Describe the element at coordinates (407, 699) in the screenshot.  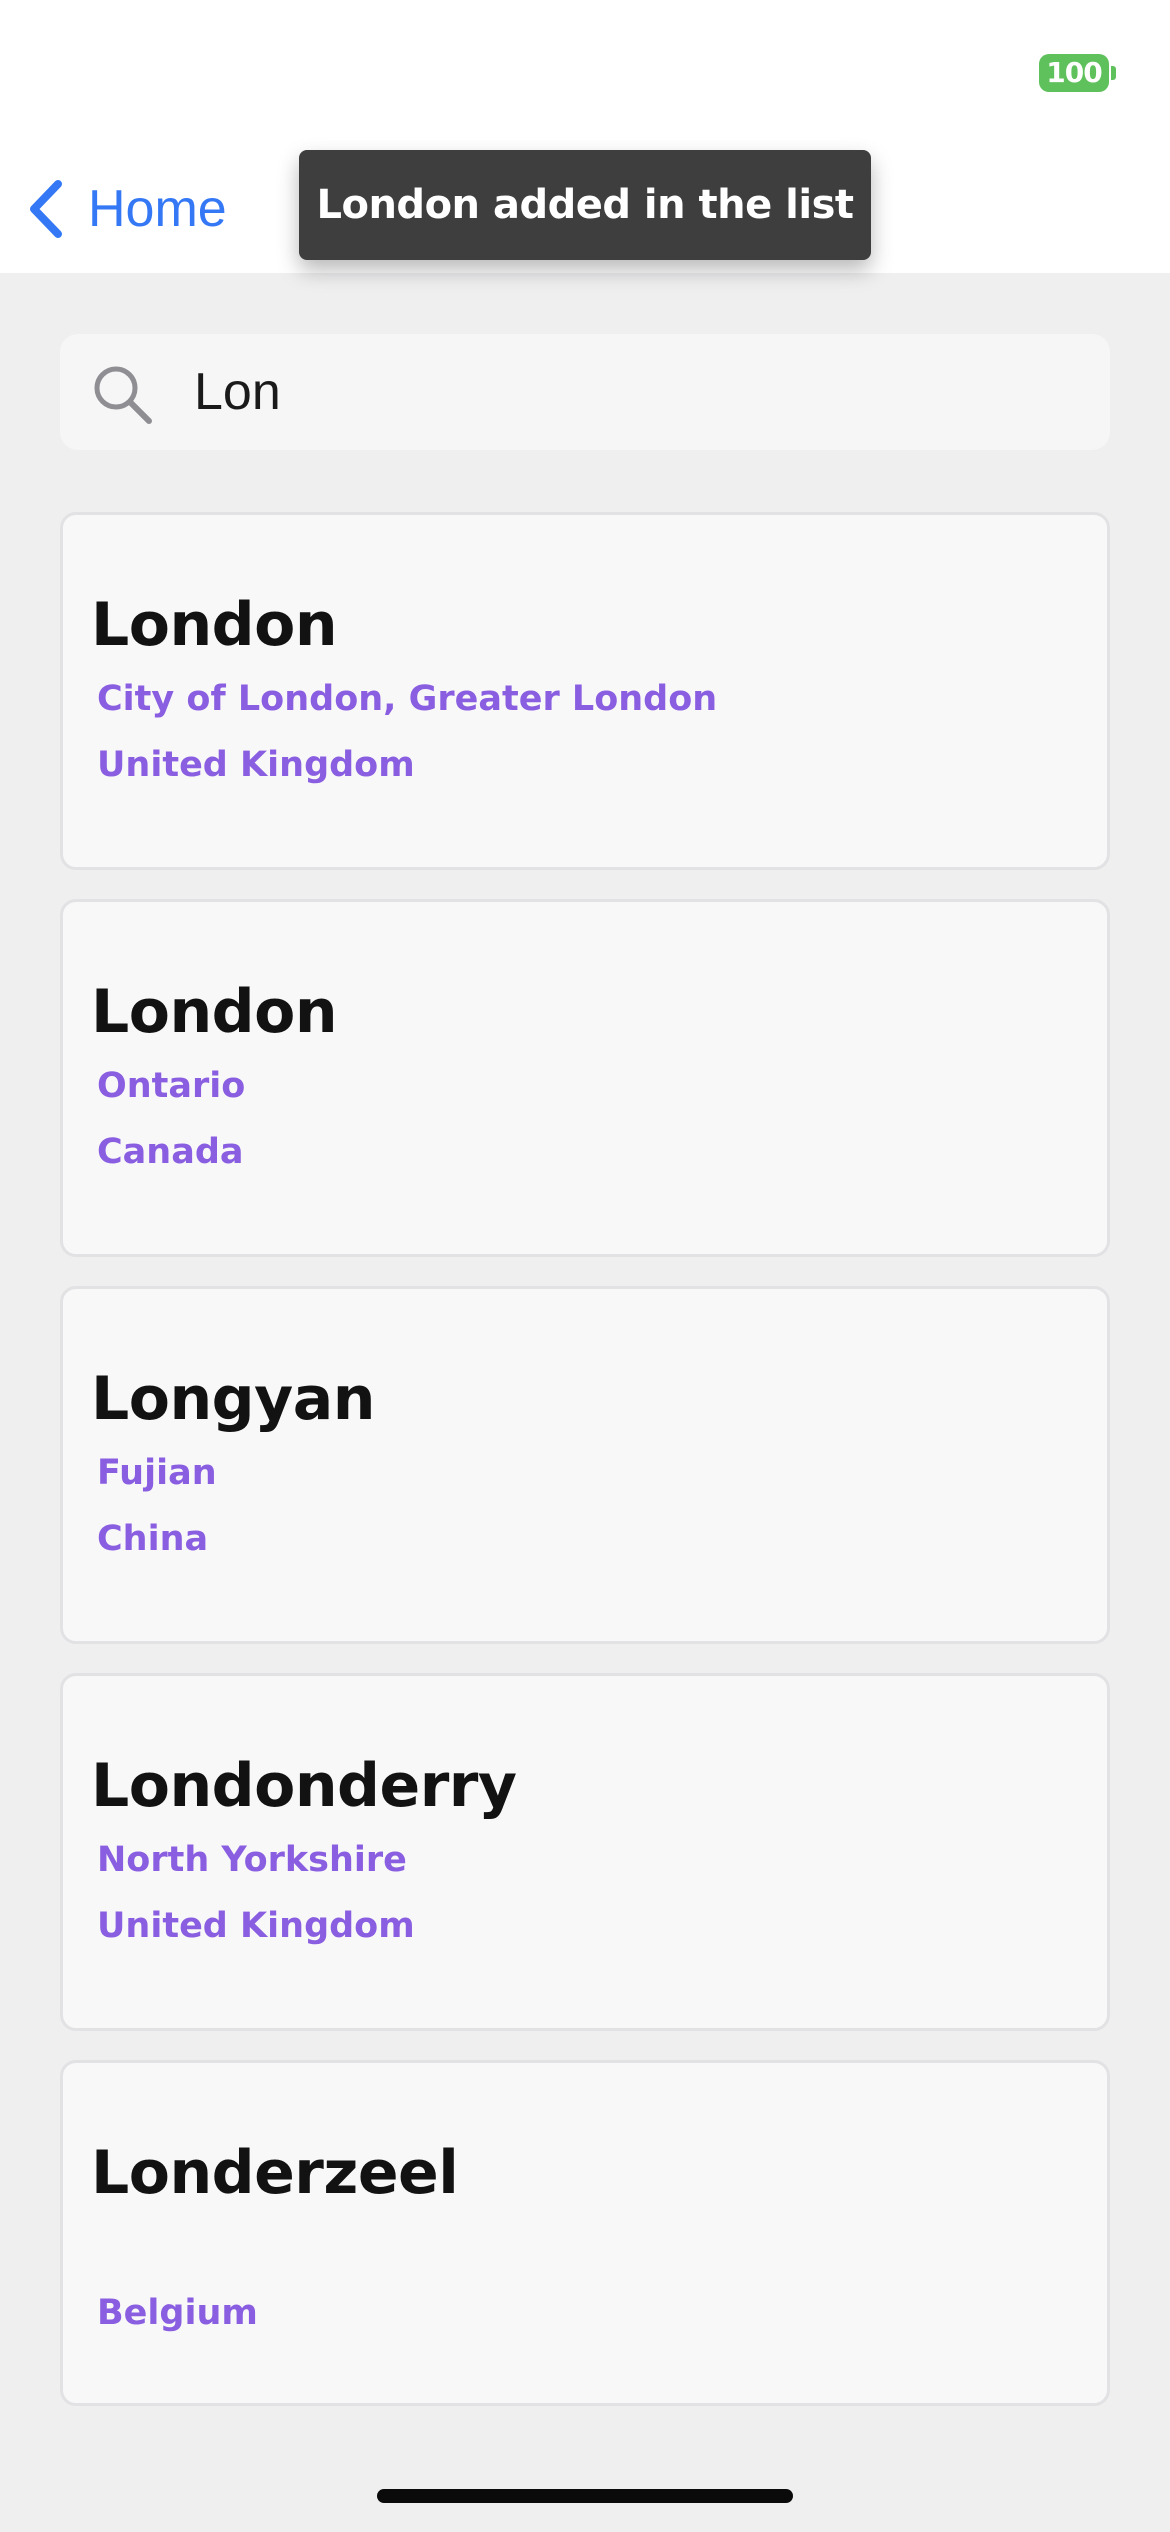
I see `city-region: City of London, Greater London` at that location.